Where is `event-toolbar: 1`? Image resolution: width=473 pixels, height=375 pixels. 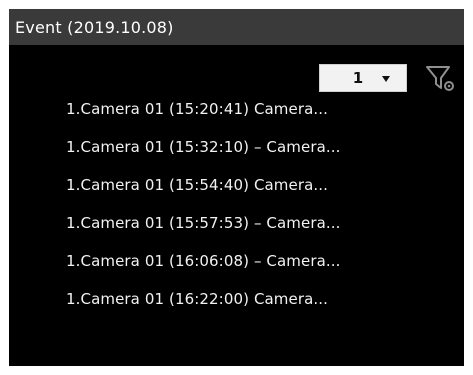 event-toolbar: 1 is located at coordinates (236, 68).